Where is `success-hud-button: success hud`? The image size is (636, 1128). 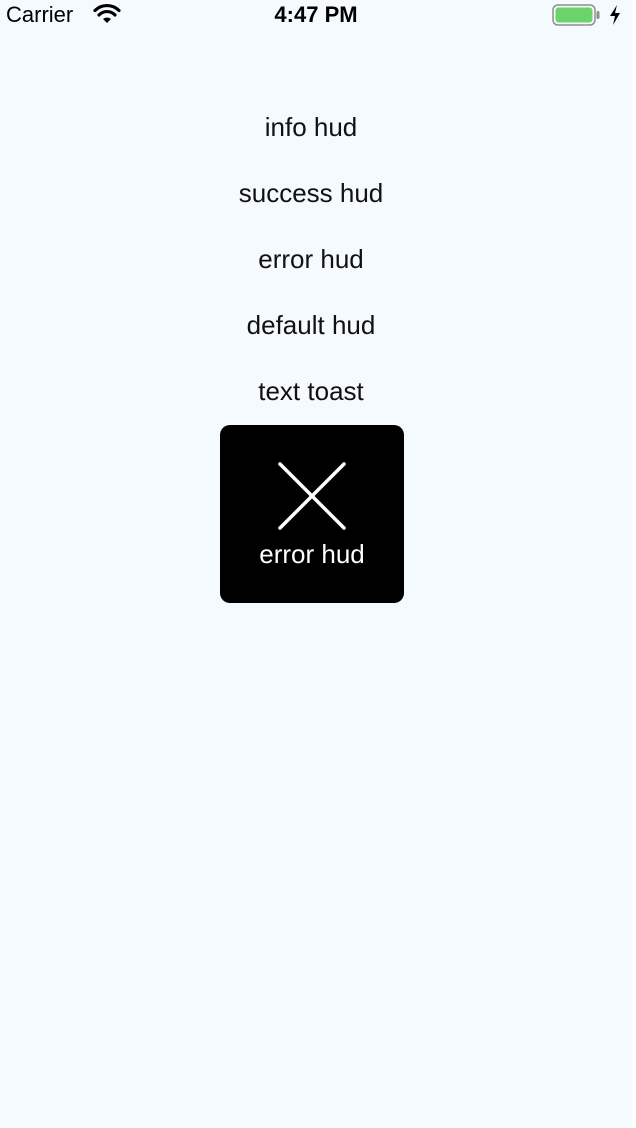
success-hud-button: success hud is located at coordinates (311, 193).